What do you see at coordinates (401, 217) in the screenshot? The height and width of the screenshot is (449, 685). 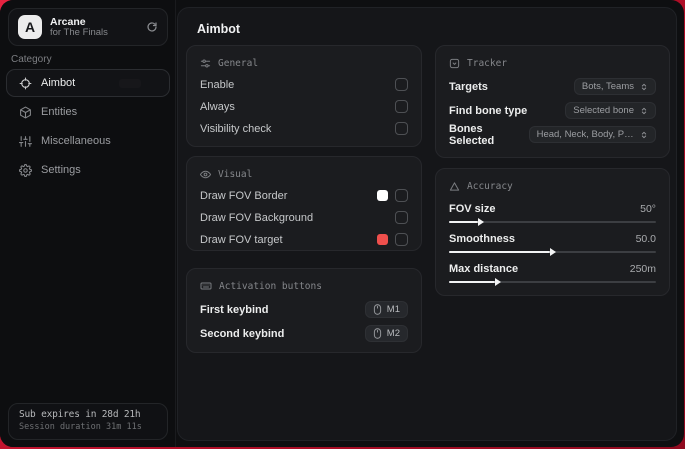 I see `fov-background-checkbox` at bounding box center [401, 217].